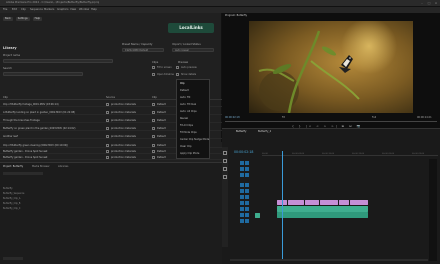  What do you see at coordinates (429, 3) in the screenshot?
I see `maximize-icon: □` at bounding box center [429, 3].